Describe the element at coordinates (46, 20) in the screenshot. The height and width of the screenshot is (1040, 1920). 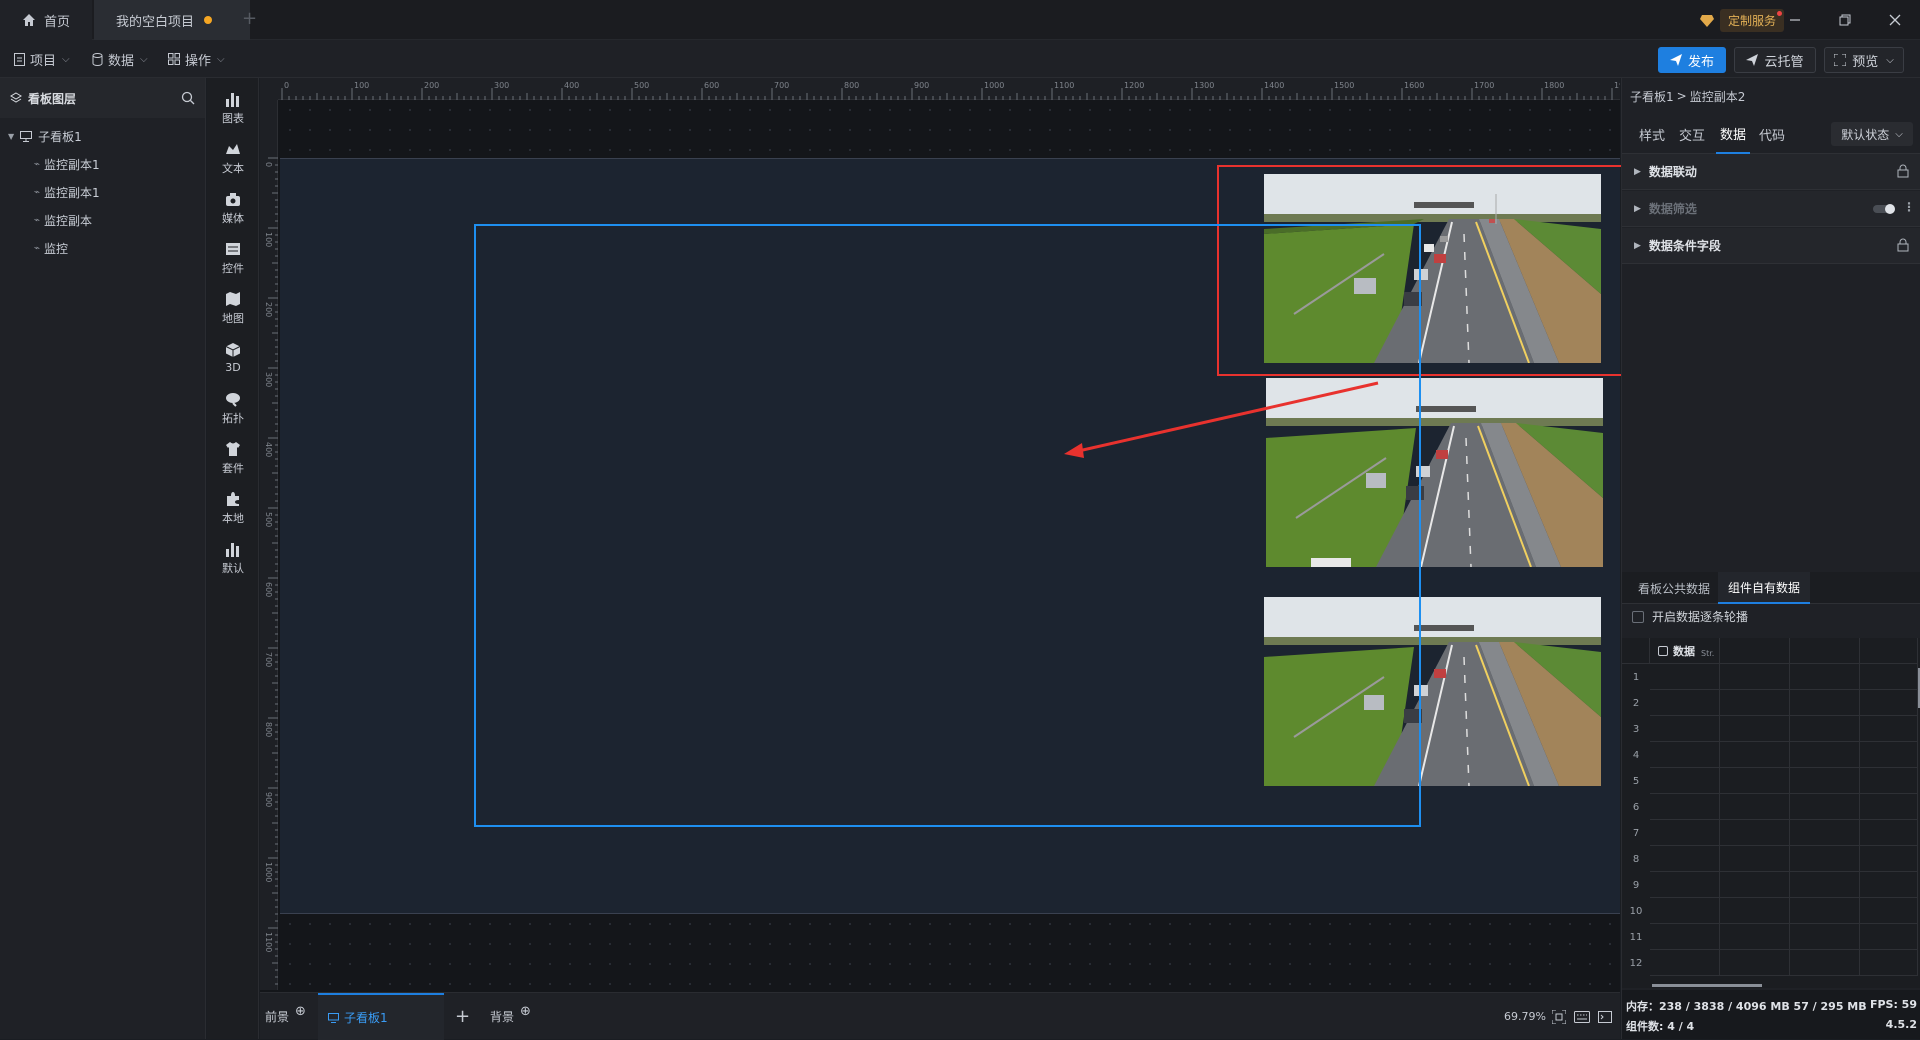
I see `tab-home: 首页` at that location.